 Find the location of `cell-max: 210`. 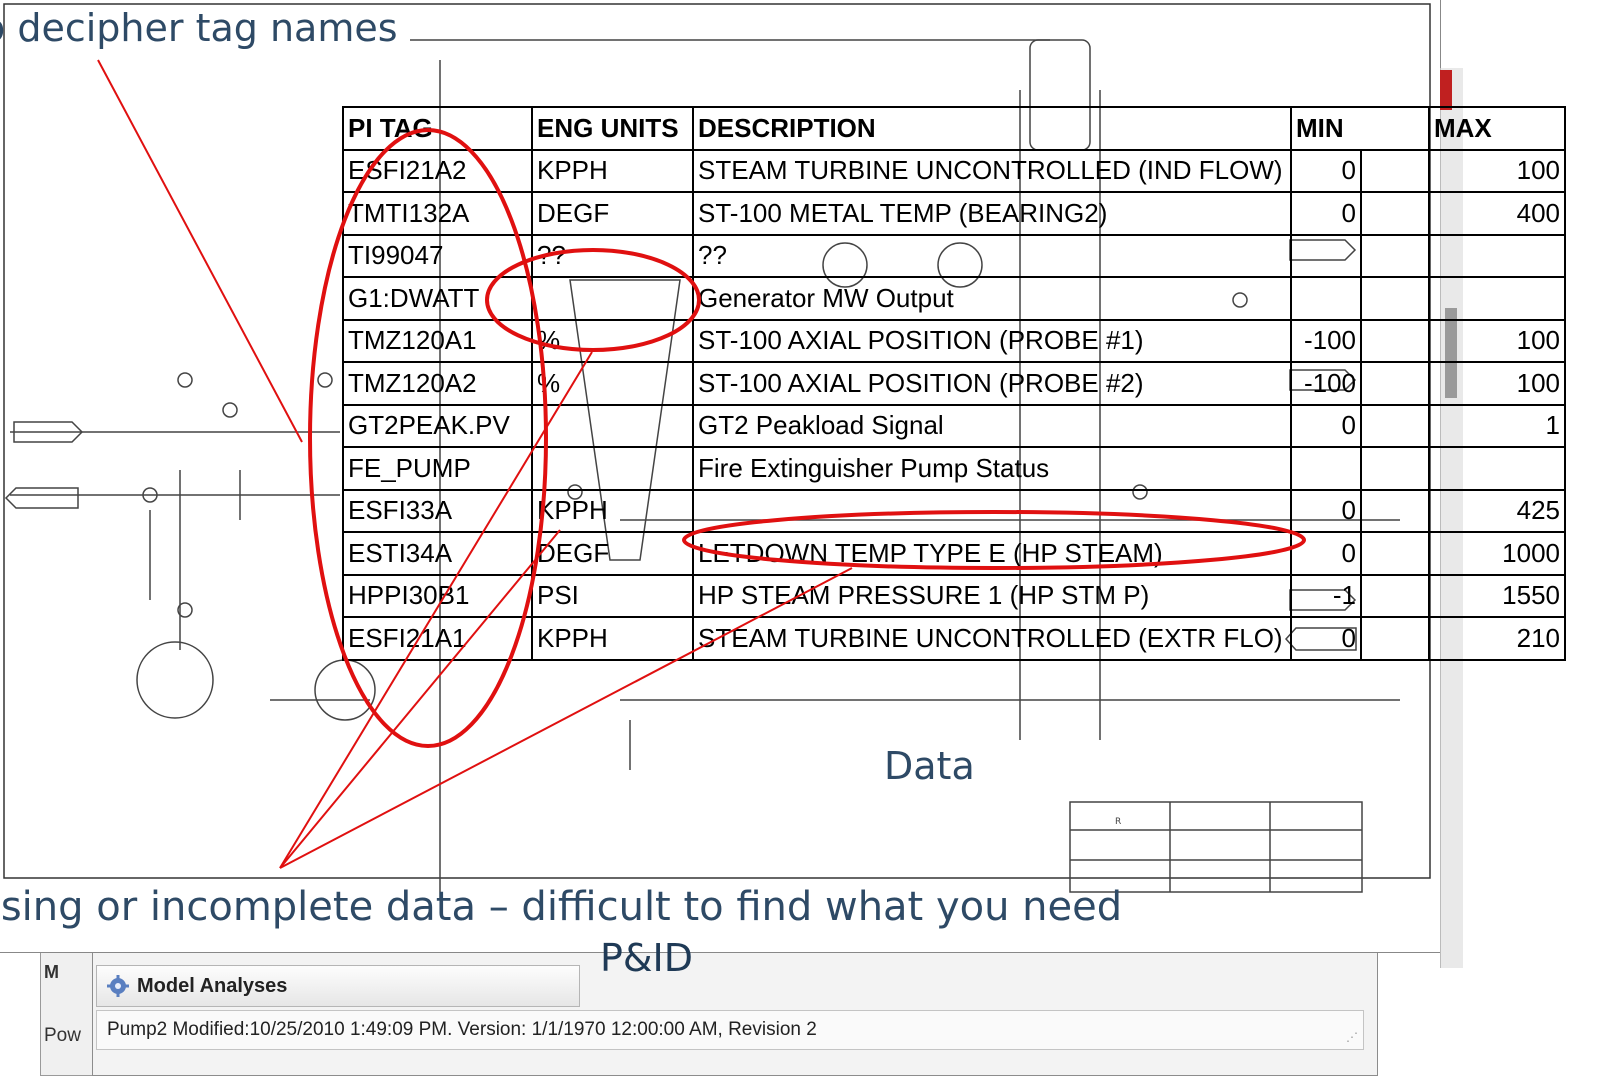

cell-max: 210 is located at coordinates (1497, 638).